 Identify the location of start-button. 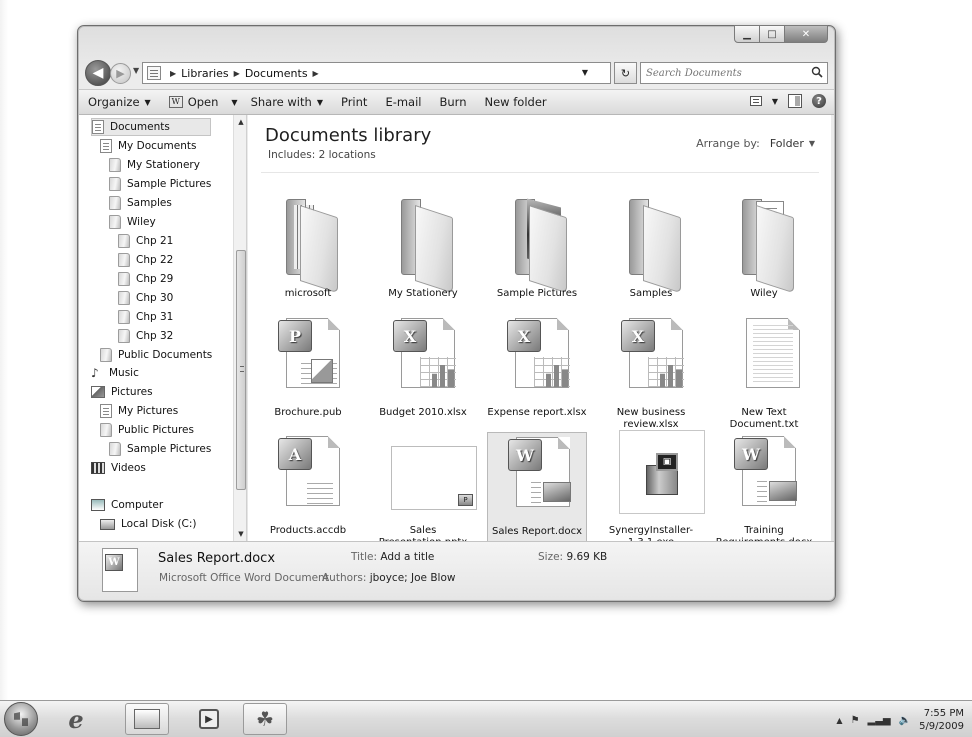
(21, 719).